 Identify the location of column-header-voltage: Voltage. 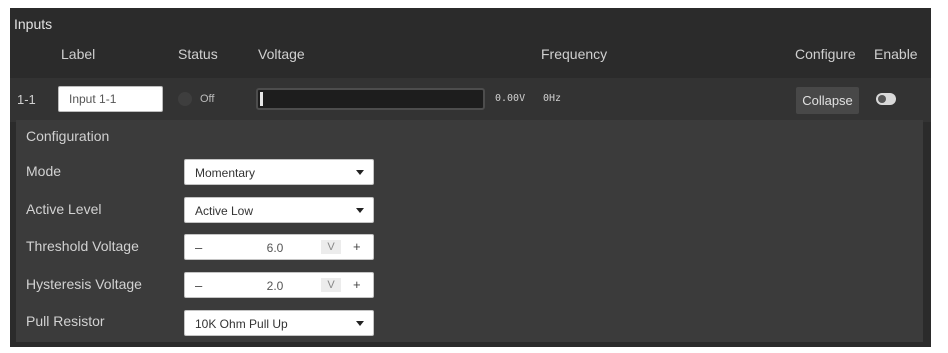
(281, 54).